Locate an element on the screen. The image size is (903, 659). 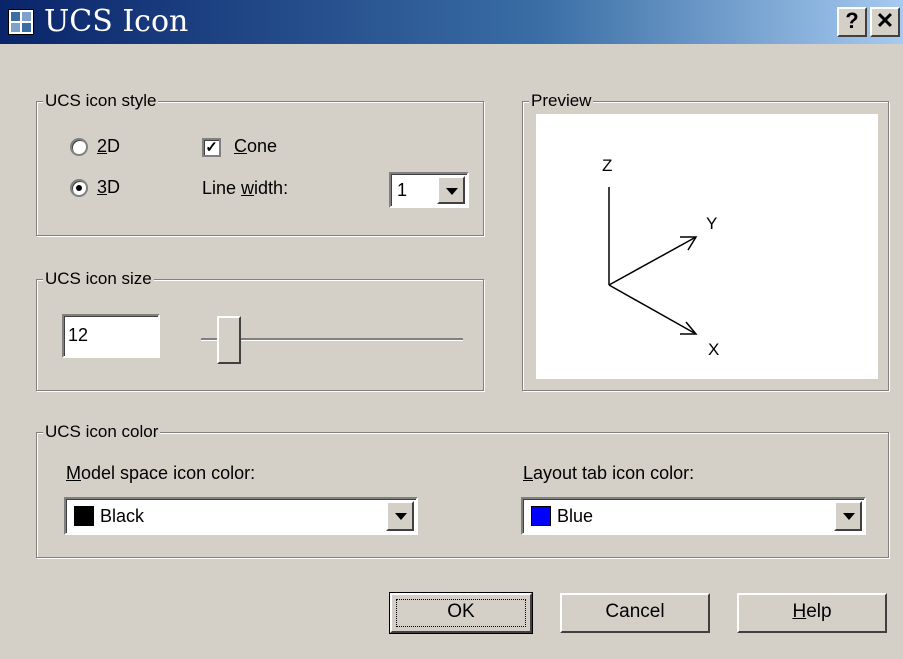
line-width-dropdown: 1 is located at coordinates (429, 190).